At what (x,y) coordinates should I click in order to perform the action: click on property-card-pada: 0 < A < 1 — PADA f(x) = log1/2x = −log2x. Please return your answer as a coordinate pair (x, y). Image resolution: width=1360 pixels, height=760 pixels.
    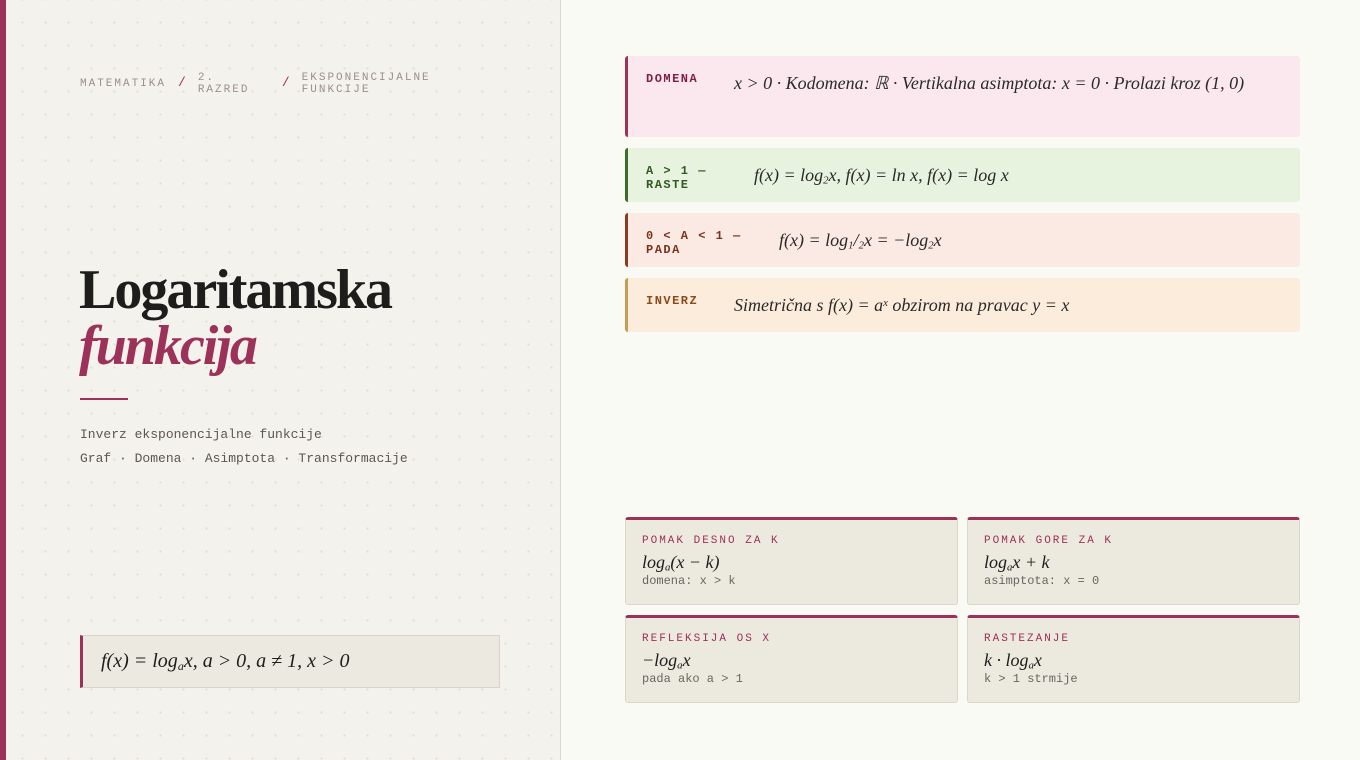
    Looking at the image, I should click on (962, 240).